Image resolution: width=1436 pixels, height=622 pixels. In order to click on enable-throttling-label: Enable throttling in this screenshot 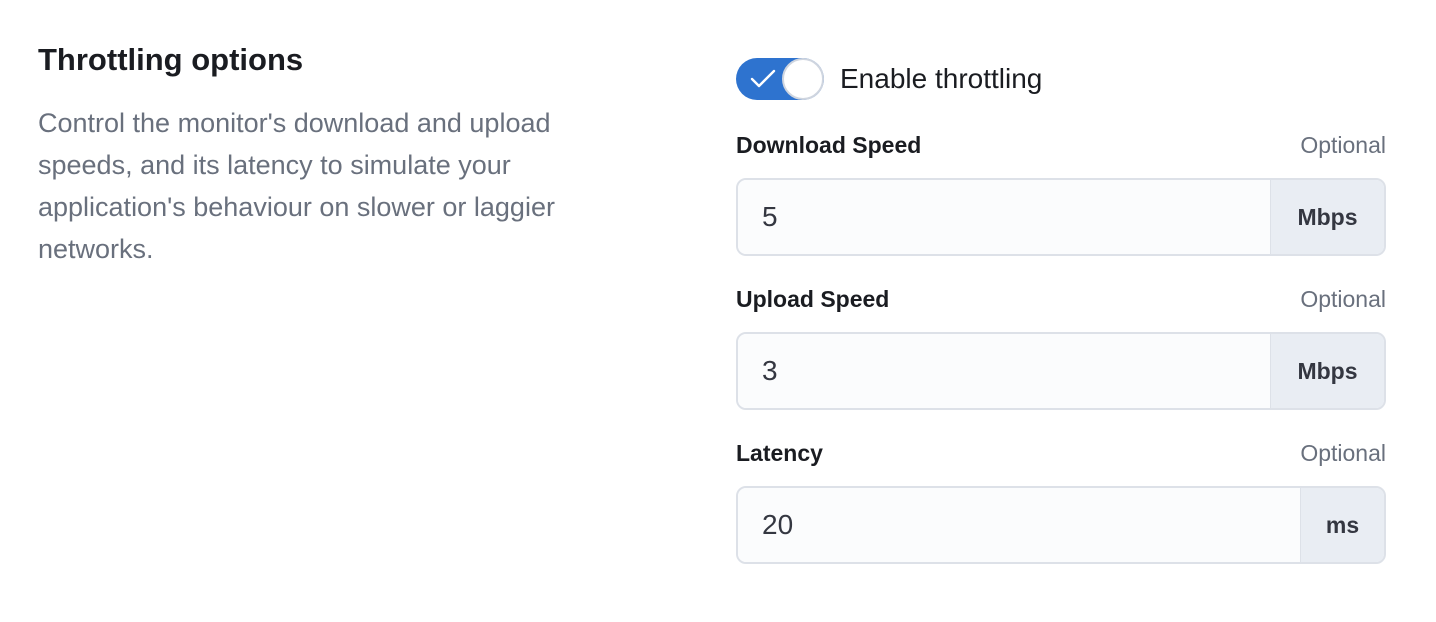, I will do `click(941, 79)`.